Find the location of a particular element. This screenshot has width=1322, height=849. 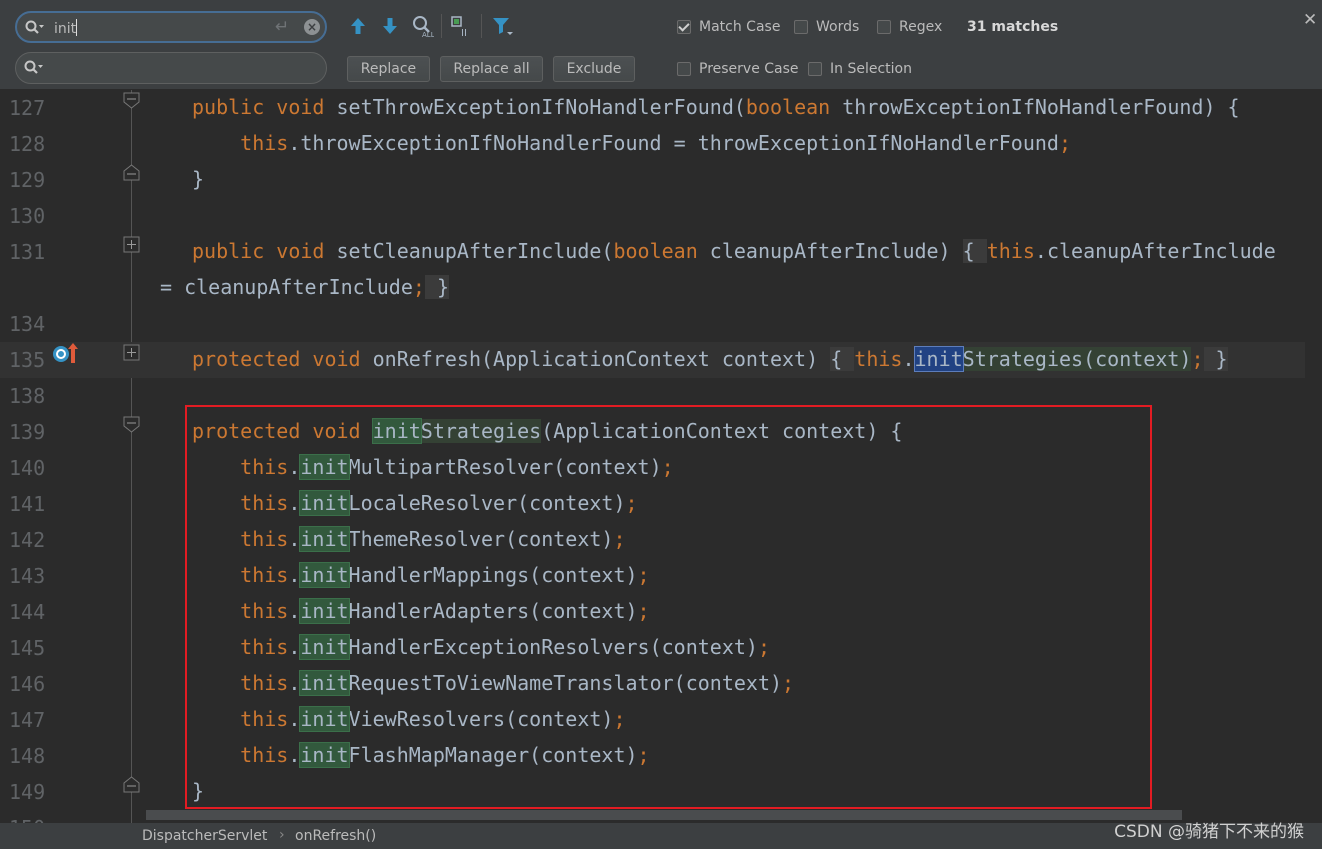

preserve-case-option: Preserve Case is located at coordinates (738, 69).